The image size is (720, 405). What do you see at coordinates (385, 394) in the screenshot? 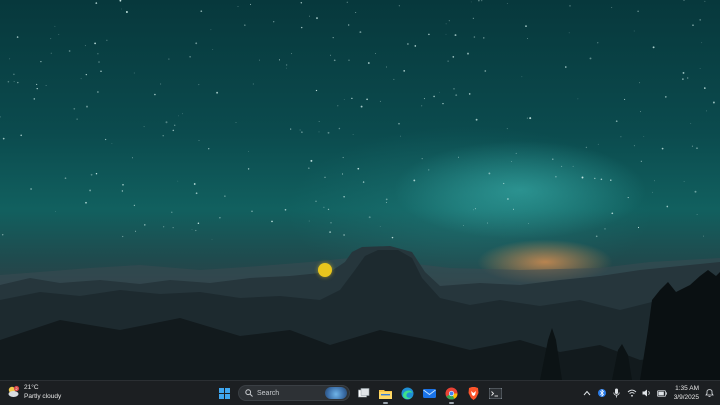
I see `file-explorer-icon` at bounding box center [385, 394].